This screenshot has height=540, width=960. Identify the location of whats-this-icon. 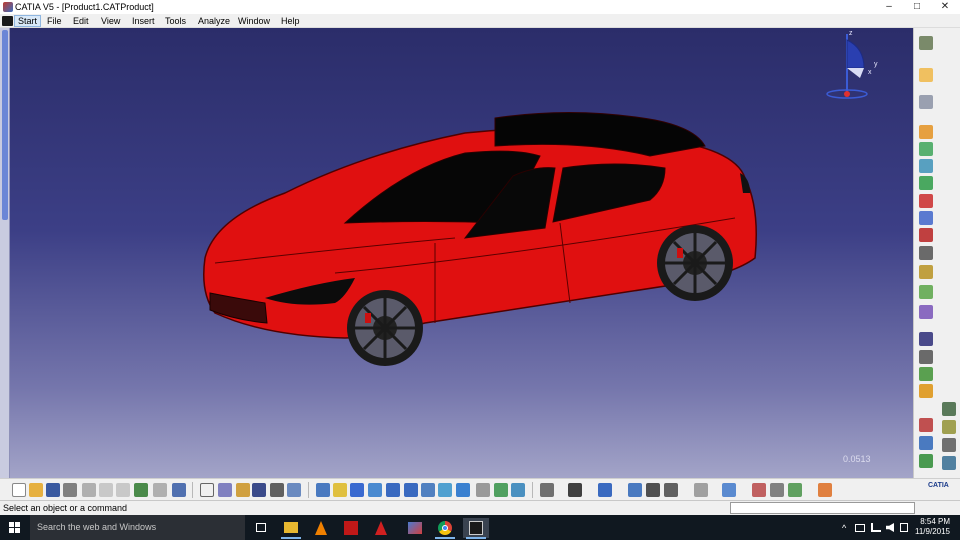
(179, 490).